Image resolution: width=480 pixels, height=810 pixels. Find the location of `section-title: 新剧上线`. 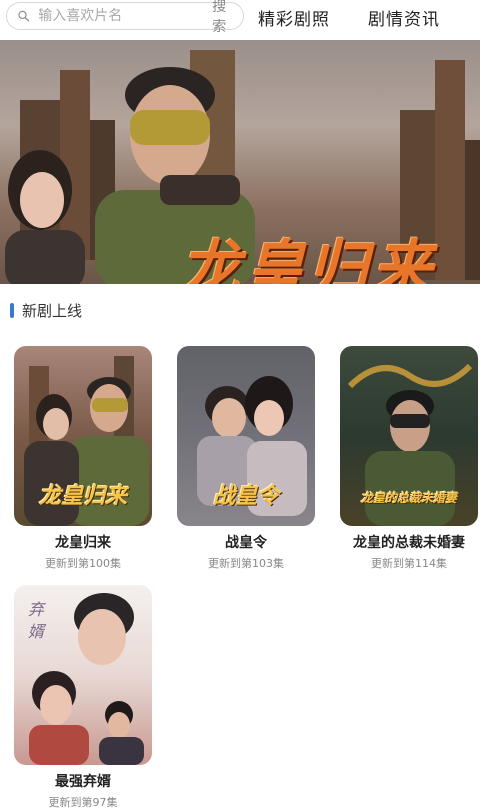

section-title: 新剧上线 is located at coordinates (52, 311).